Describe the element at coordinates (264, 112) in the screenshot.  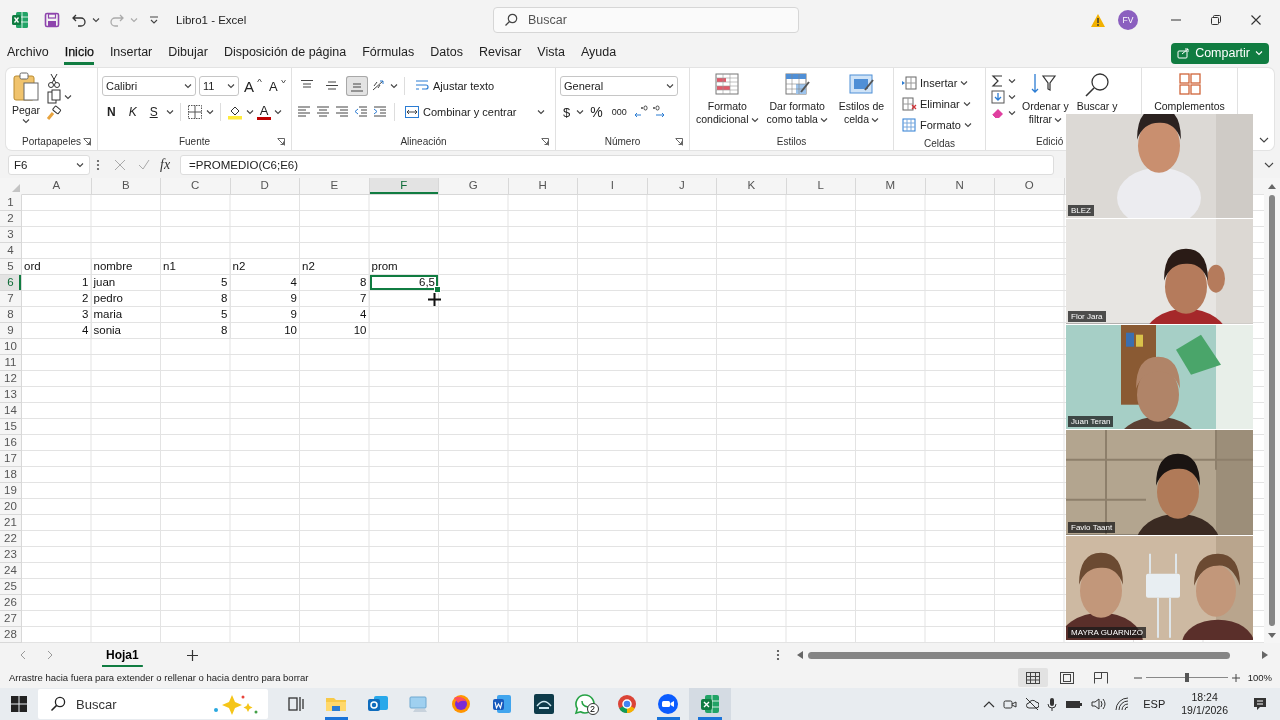
I see `font-color-button: A` at that location.